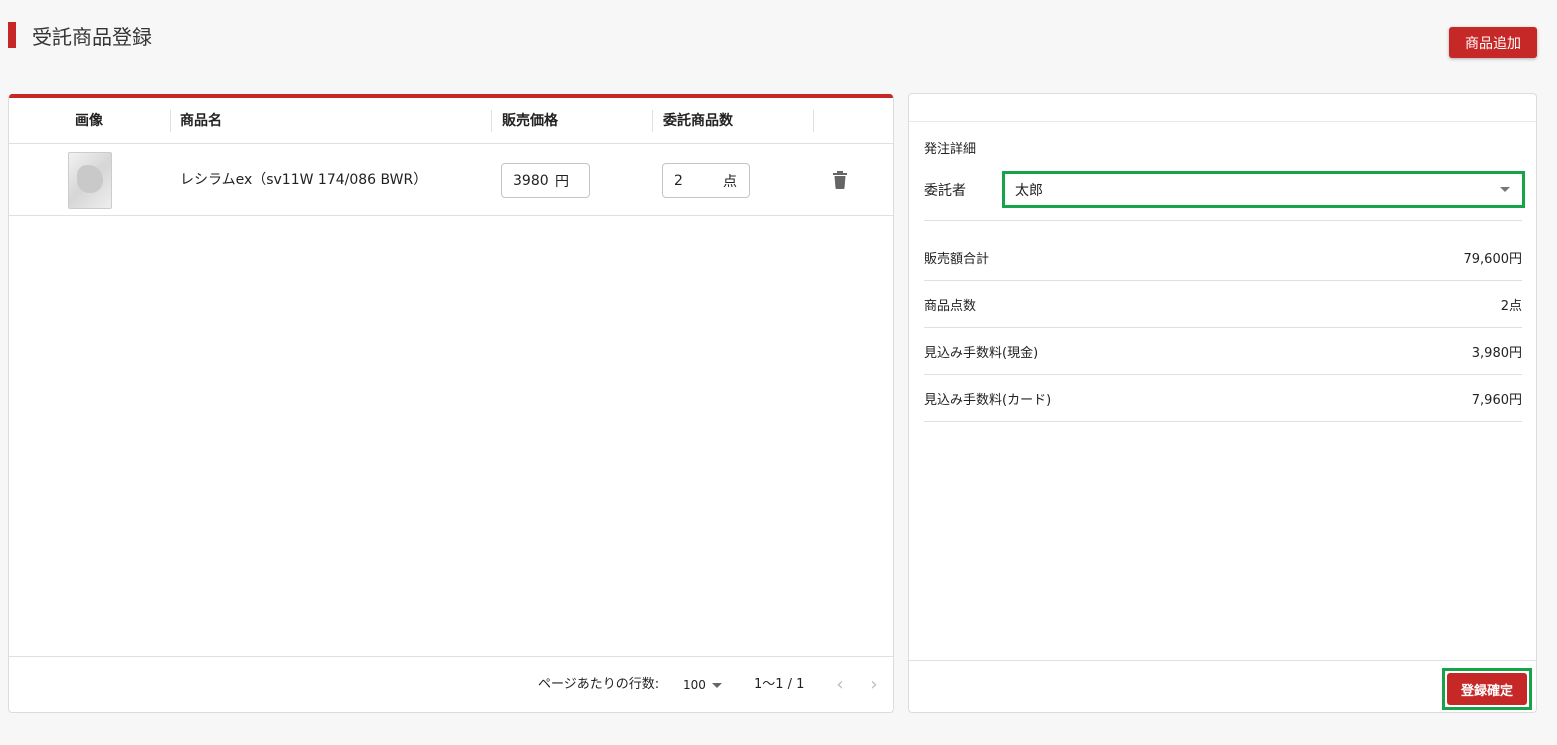 The width and height of the screenshot is (1557, 745). Describe the element at coordinates (1223, 351) in the screenshot. I see `summary-row-fee-cash: 見込み手数料(現金) 3,980円` at that location.